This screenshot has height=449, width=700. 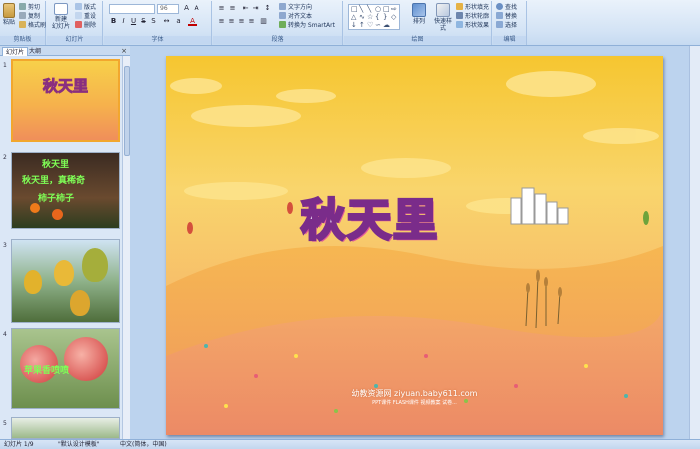 What do you see at coordinates (65, 51) in the screenshot?
I see `pane-tabs: 幻灯片 大纲 ×` at bounding box center [65, 51].